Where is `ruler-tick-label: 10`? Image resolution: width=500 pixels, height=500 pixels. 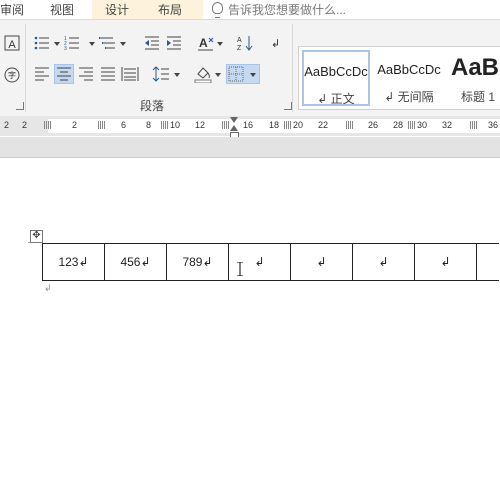 ruler-tick-label: 10 is located at coordinates (175, 125).